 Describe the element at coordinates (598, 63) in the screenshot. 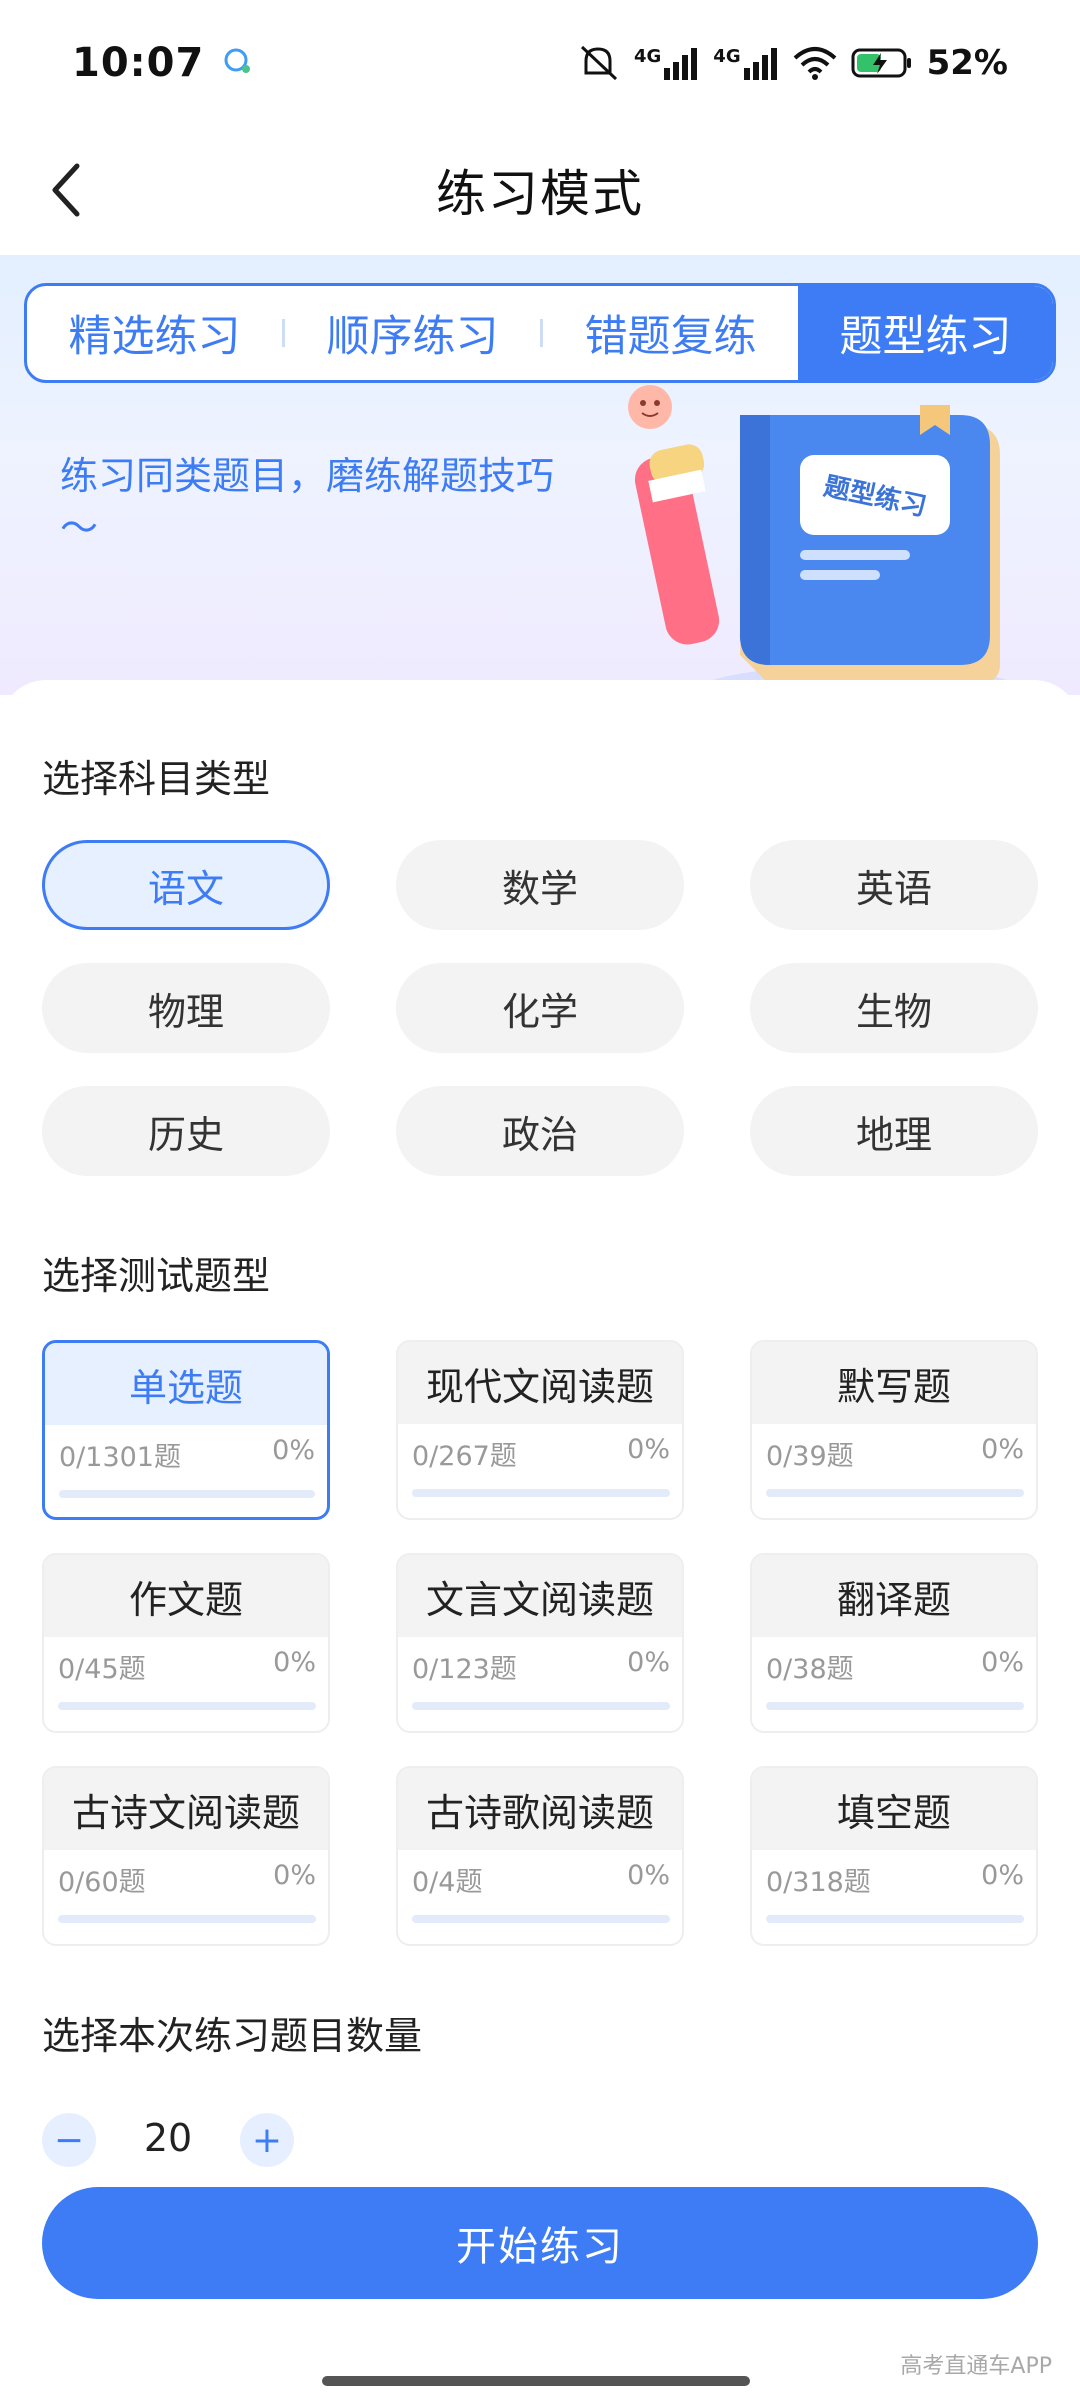

I see `mute-icon` at that location.